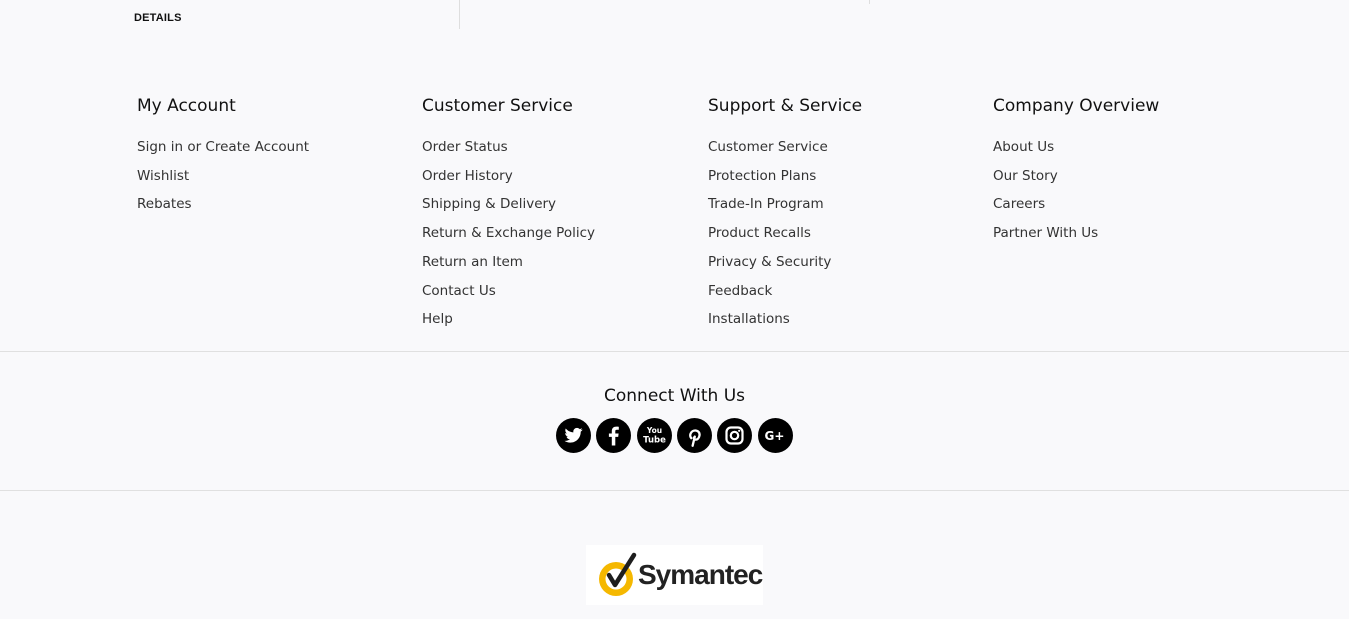 The image size is (1349, 619). I want to click on top-strip: DETAILS, so click(674, 15).